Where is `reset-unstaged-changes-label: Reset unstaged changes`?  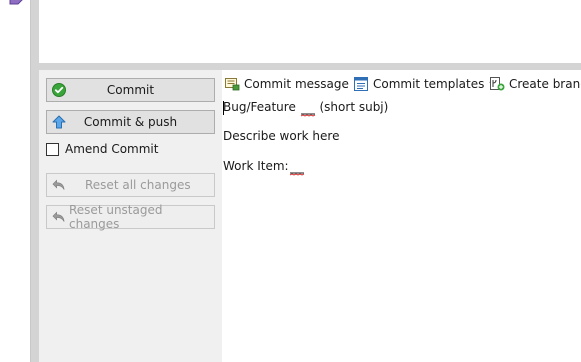 reset-unstaged-changes-label: Reset unstaged changes is located at coordinates (116, 217).